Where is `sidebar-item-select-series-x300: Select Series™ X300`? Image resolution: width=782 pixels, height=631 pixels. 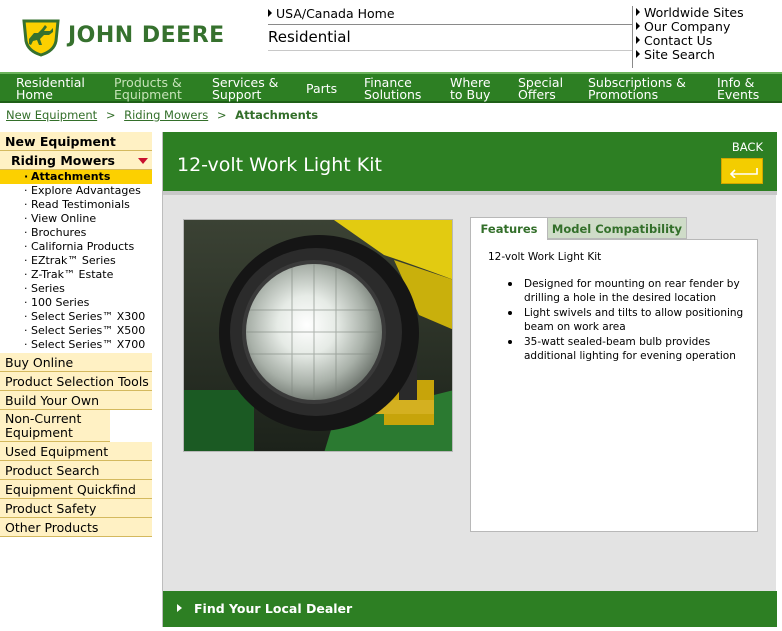 sidebar-item-select-series-x300: Select Series™ X300 is located at coordinates (76, 317).